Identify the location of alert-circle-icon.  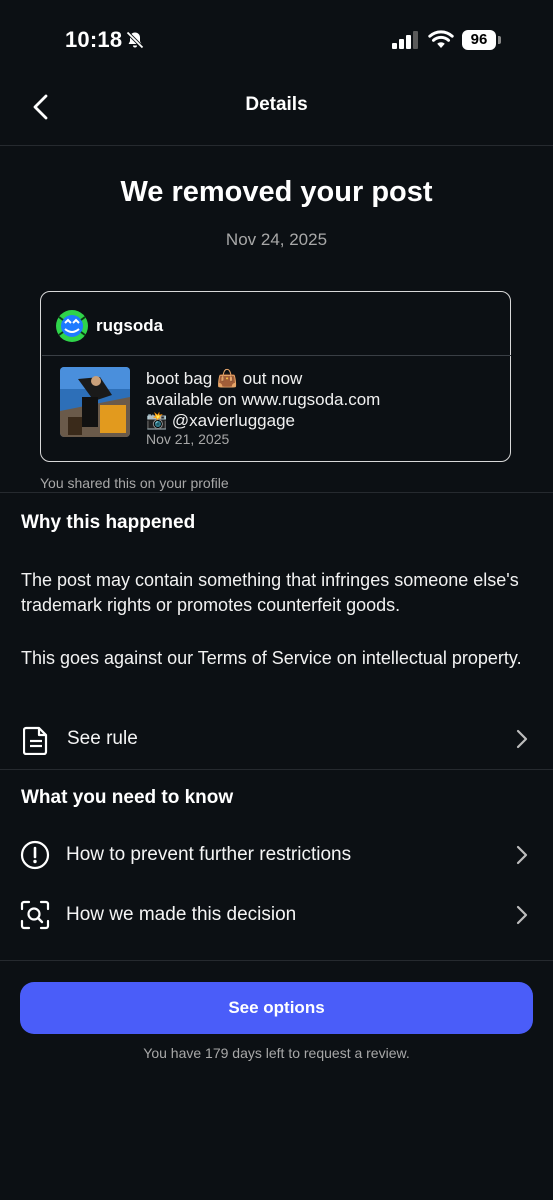
(35, 855).